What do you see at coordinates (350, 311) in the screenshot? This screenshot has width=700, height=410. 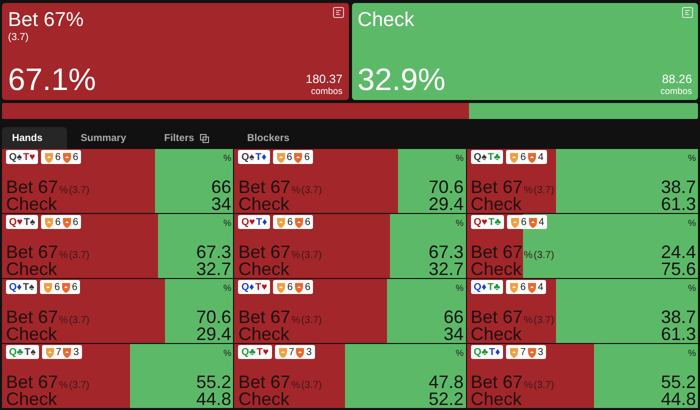 I see `hand-cell: Q♦T♥ 6 6 % Bet 67%(3.7) 66 Check 34` at bounding box center [350, 311].